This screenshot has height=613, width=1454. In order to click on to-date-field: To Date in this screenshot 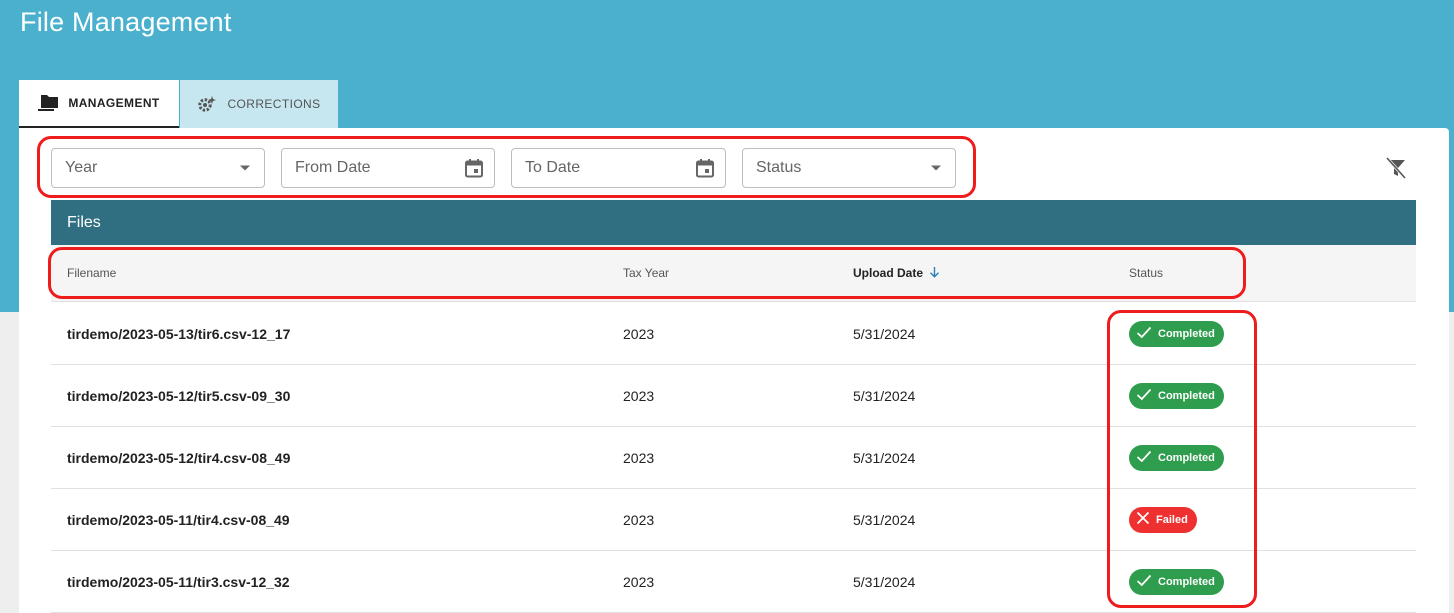, I will do `click(618, 168)`.